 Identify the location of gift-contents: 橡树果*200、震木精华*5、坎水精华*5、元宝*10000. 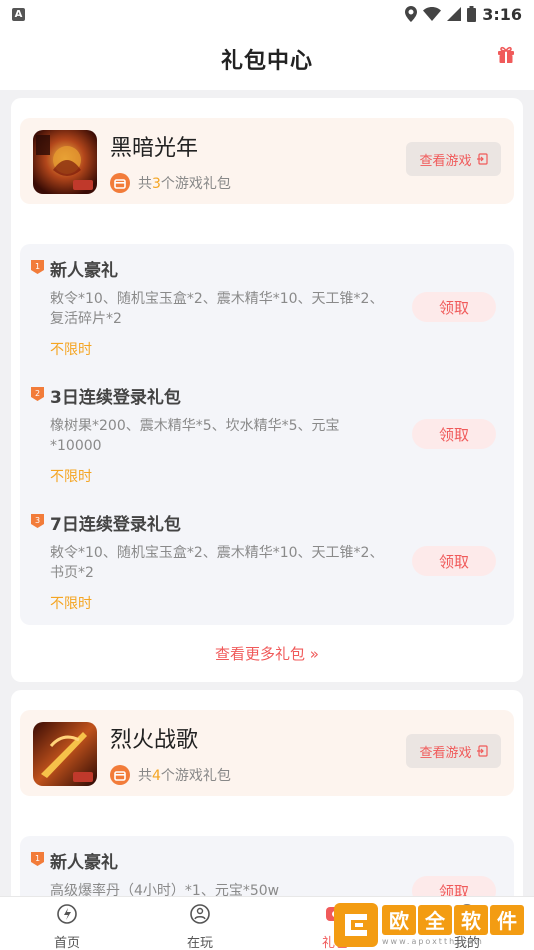
(195, 436).